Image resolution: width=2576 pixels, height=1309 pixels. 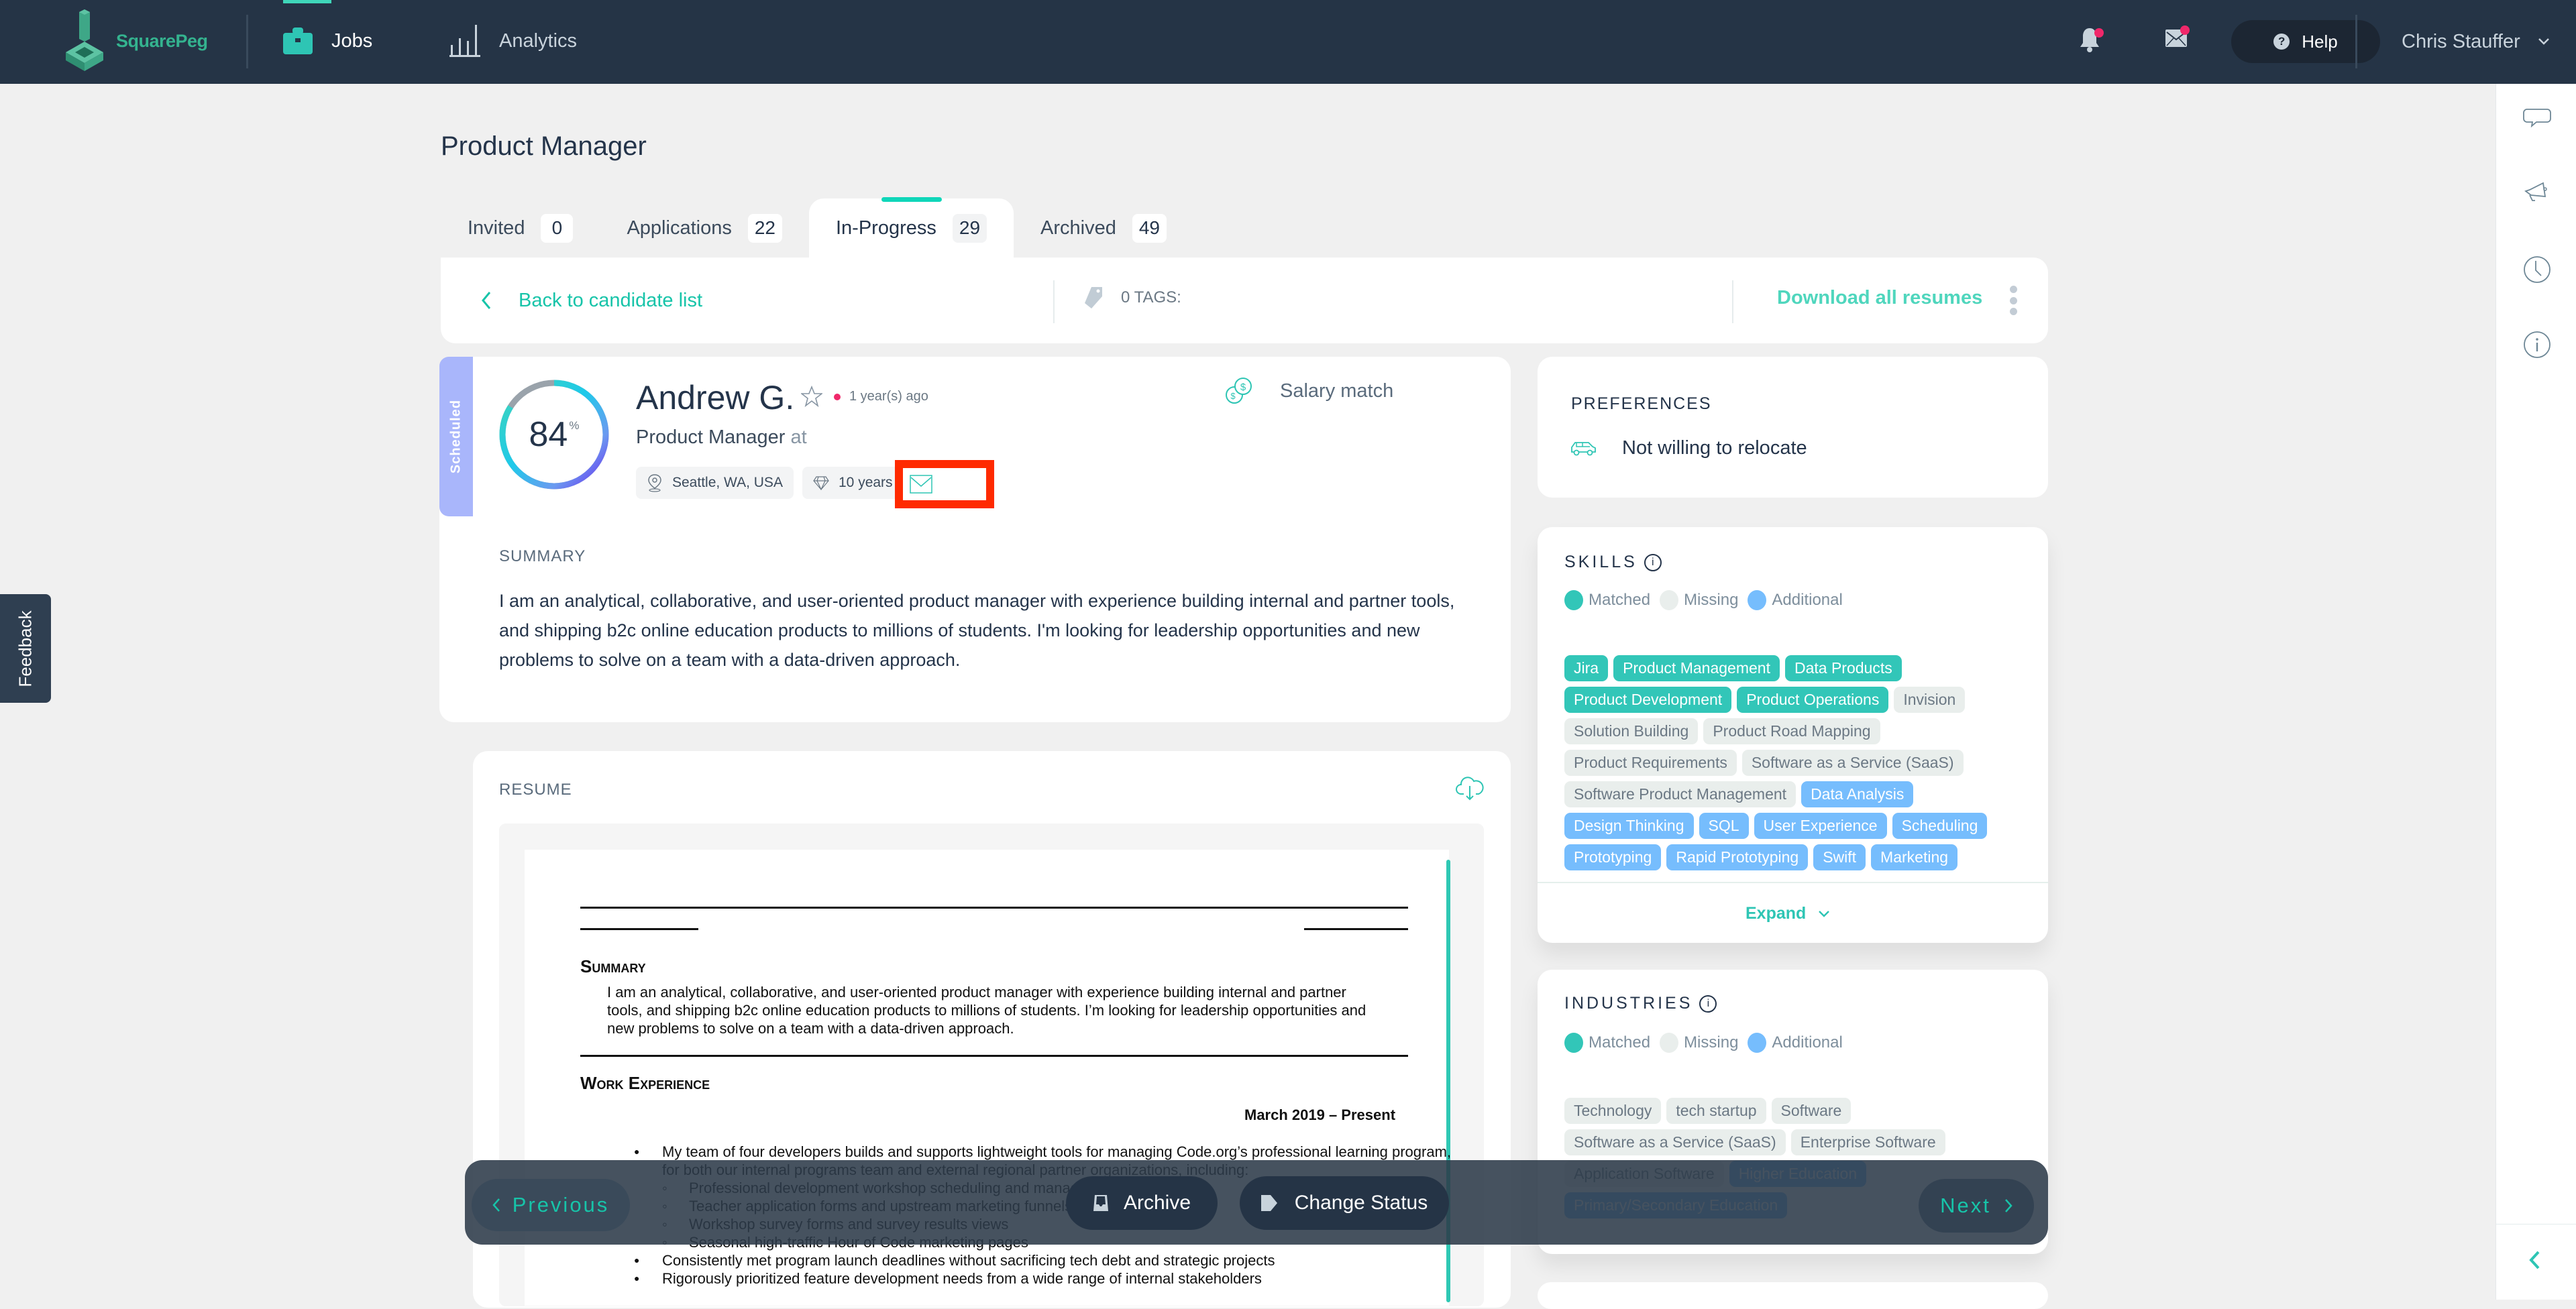 I want to click on tag-matched: Product Management, so click(x=1696, y=668).